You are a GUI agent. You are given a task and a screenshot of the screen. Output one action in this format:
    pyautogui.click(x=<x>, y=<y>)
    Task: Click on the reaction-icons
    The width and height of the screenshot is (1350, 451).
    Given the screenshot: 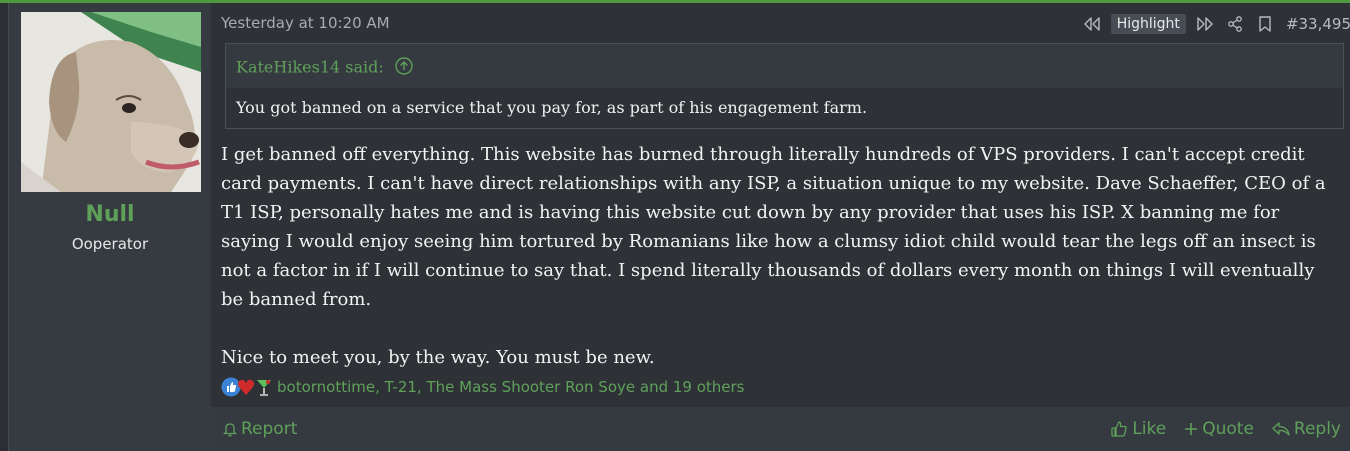 What is the action you would take?
    pyautogui.click(x=247, y=387)
    